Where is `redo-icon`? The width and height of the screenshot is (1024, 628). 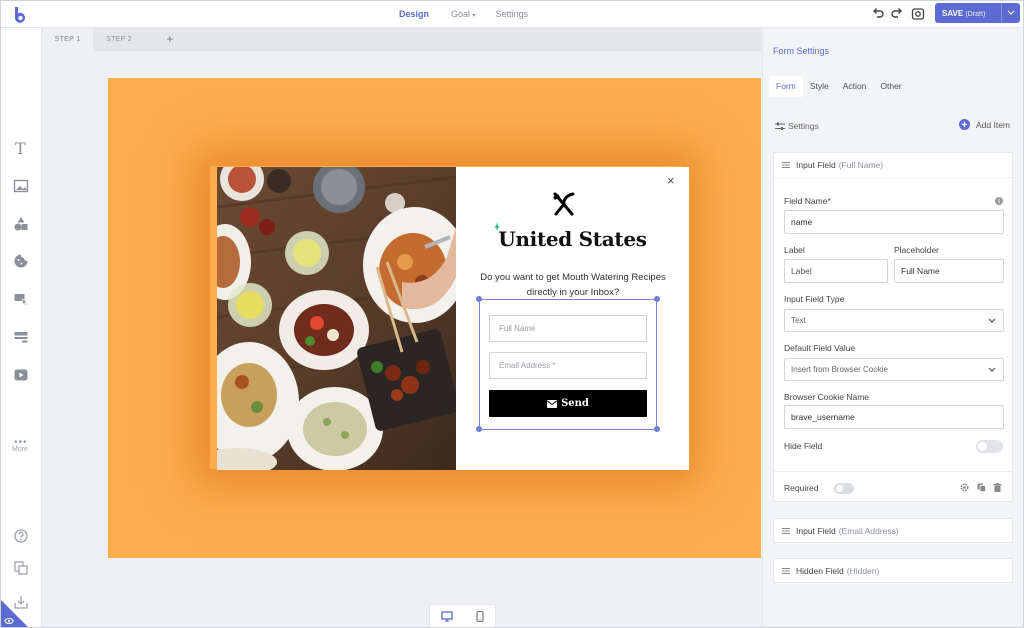 redo-icon is located at coordinates (897, 14).